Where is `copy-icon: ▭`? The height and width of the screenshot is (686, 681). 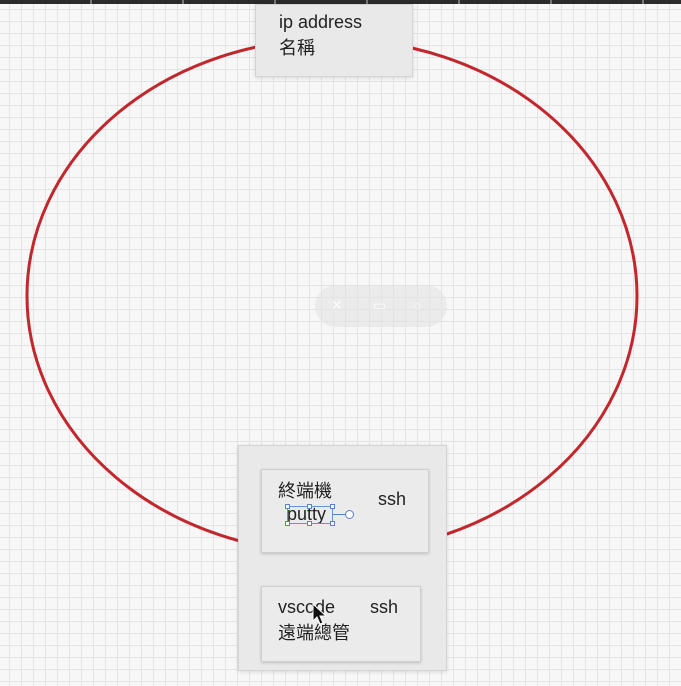
copy-icon: ▭ is located at coordinates (379, 305).